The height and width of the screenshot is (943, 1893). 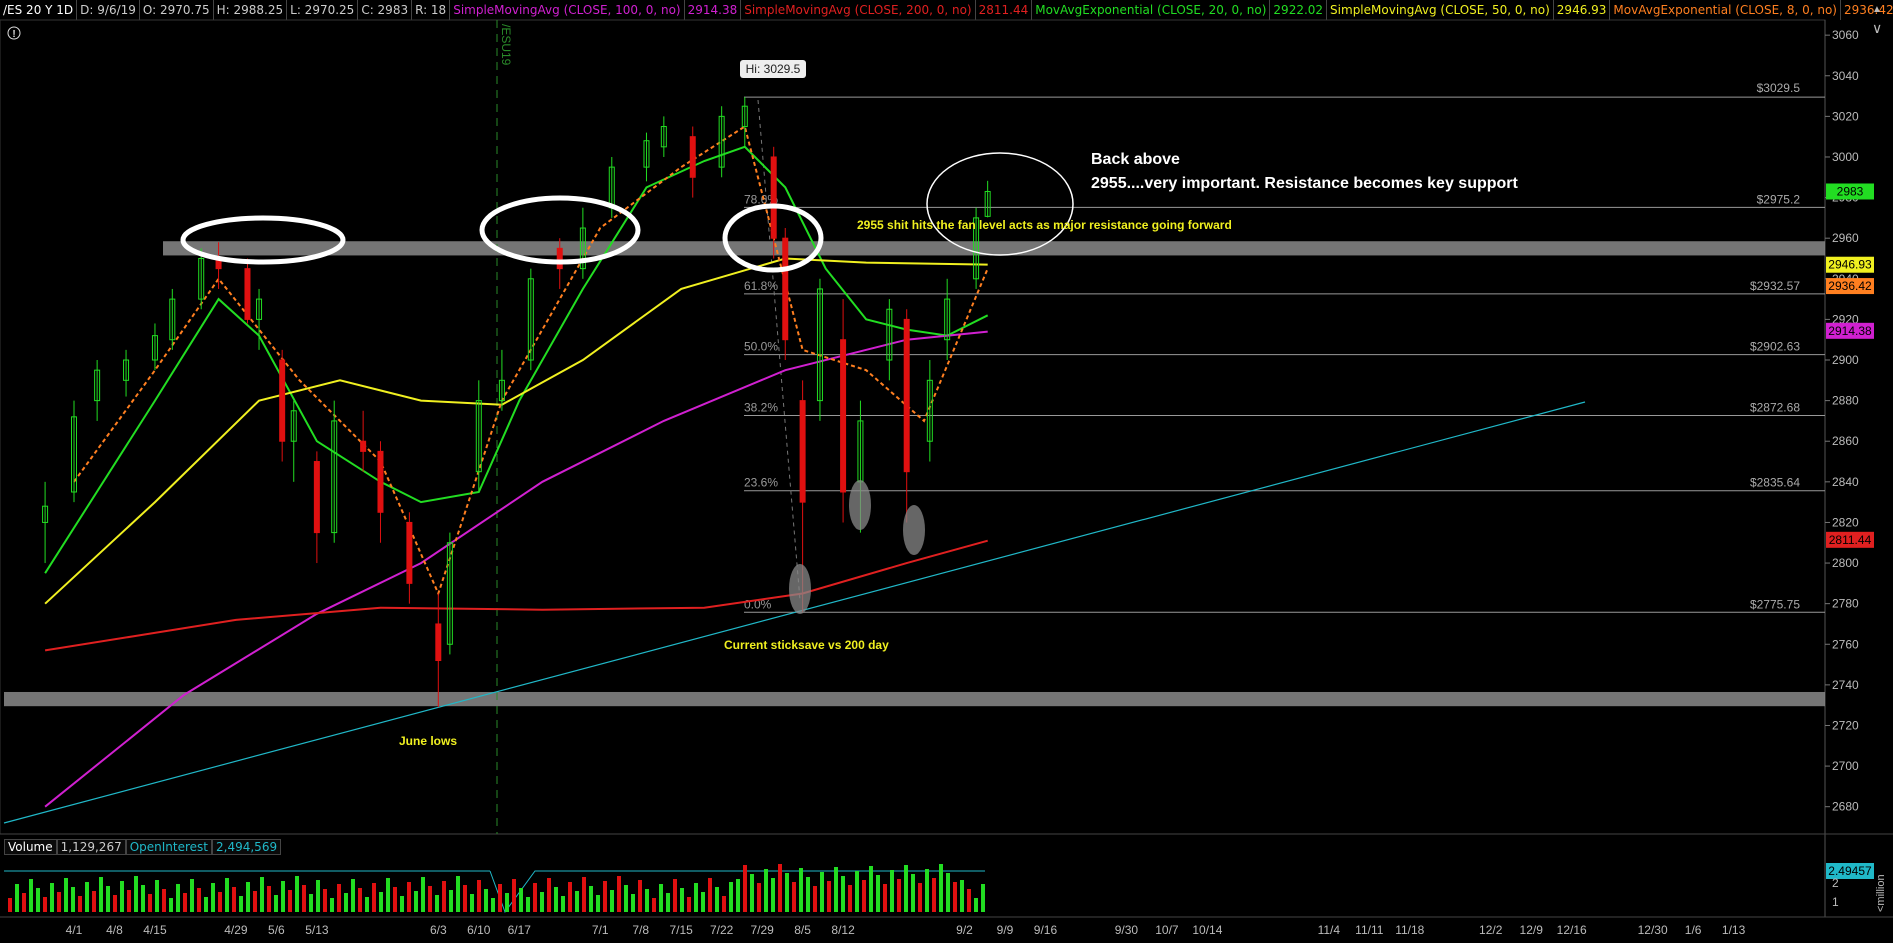 I want to click on y-tick-label: 2900, so click(x=1845, y=360).